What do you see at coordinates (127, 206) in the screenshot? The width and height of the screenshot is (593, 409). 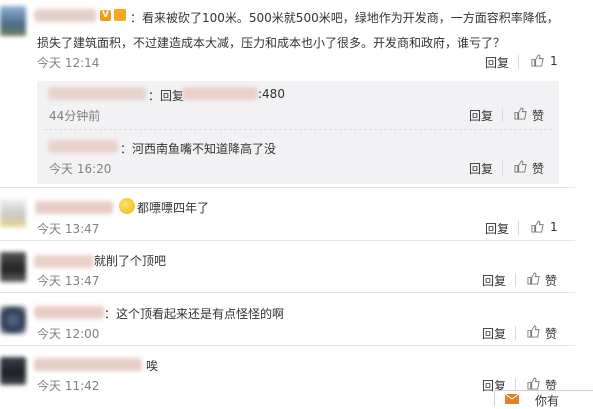 I see `emoji-icon` at bounding box center [127, 206].